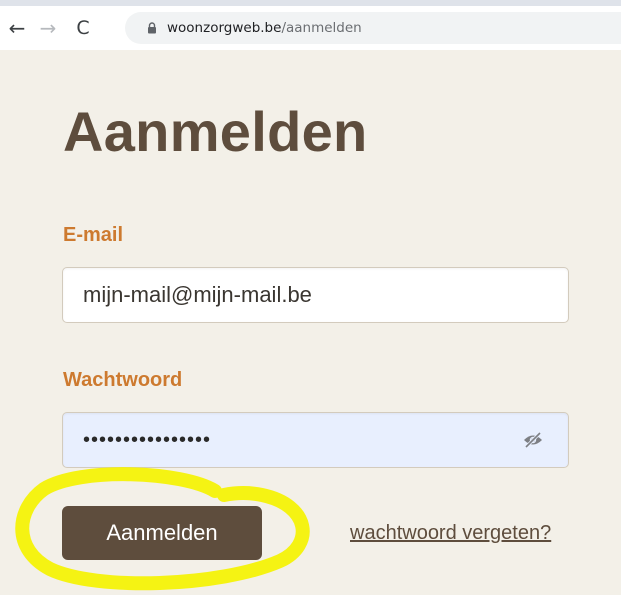 This screenshot has width=621, height=595. I want to click on arrow-left-icon: ←, so click(17, 28).